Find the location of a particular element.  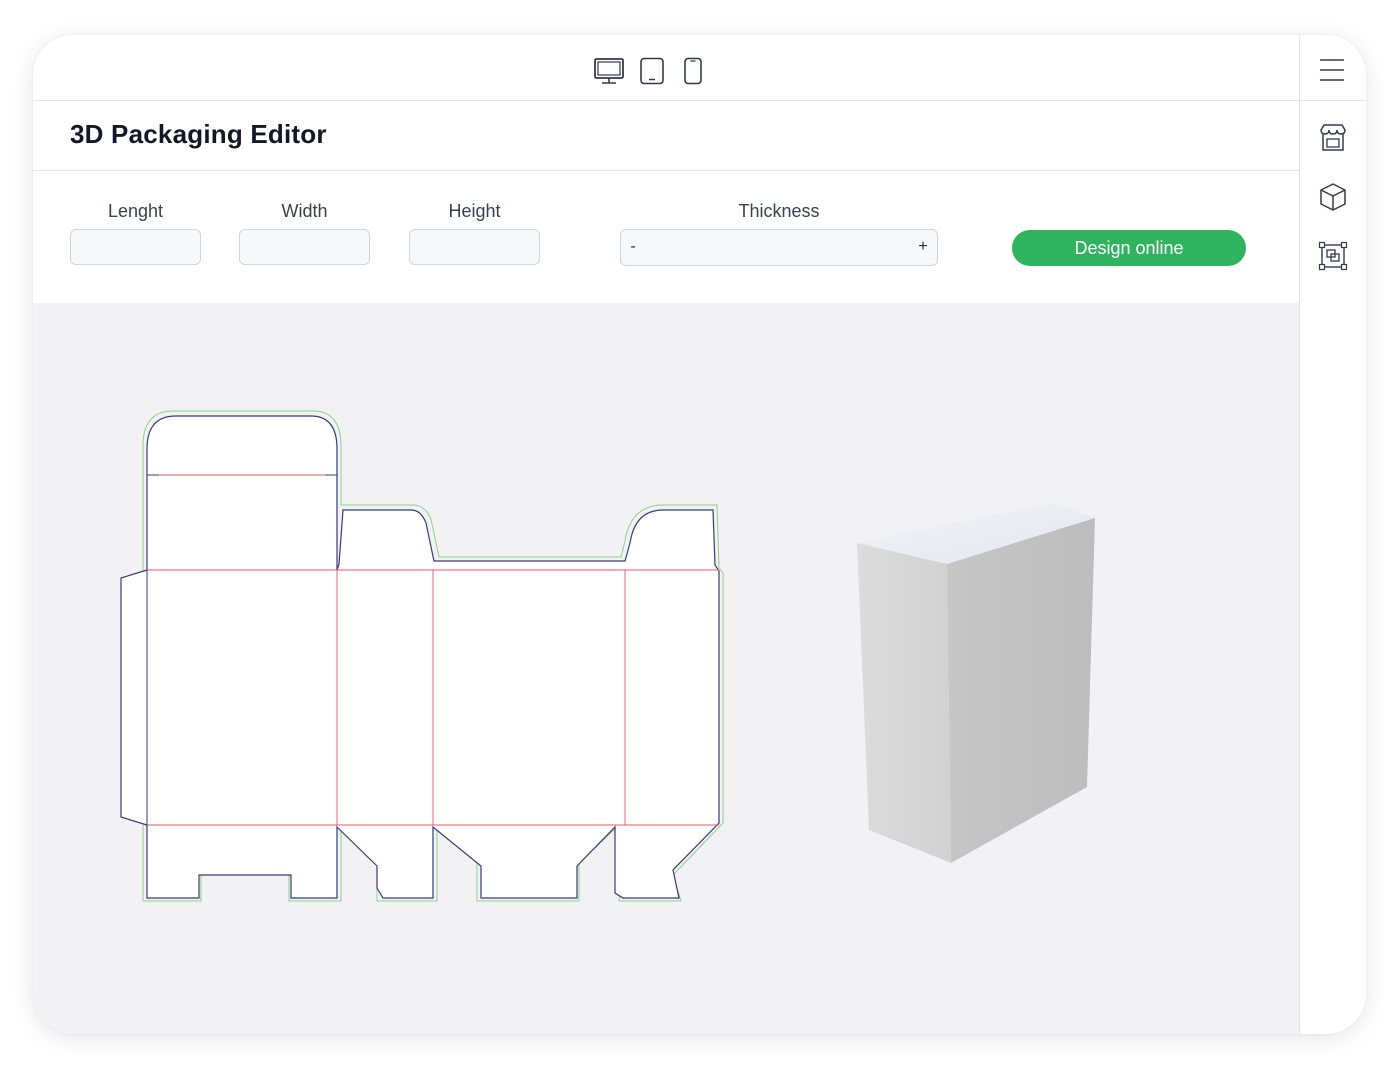

thickness-label: Thickness is located at coordinates (779, 211).